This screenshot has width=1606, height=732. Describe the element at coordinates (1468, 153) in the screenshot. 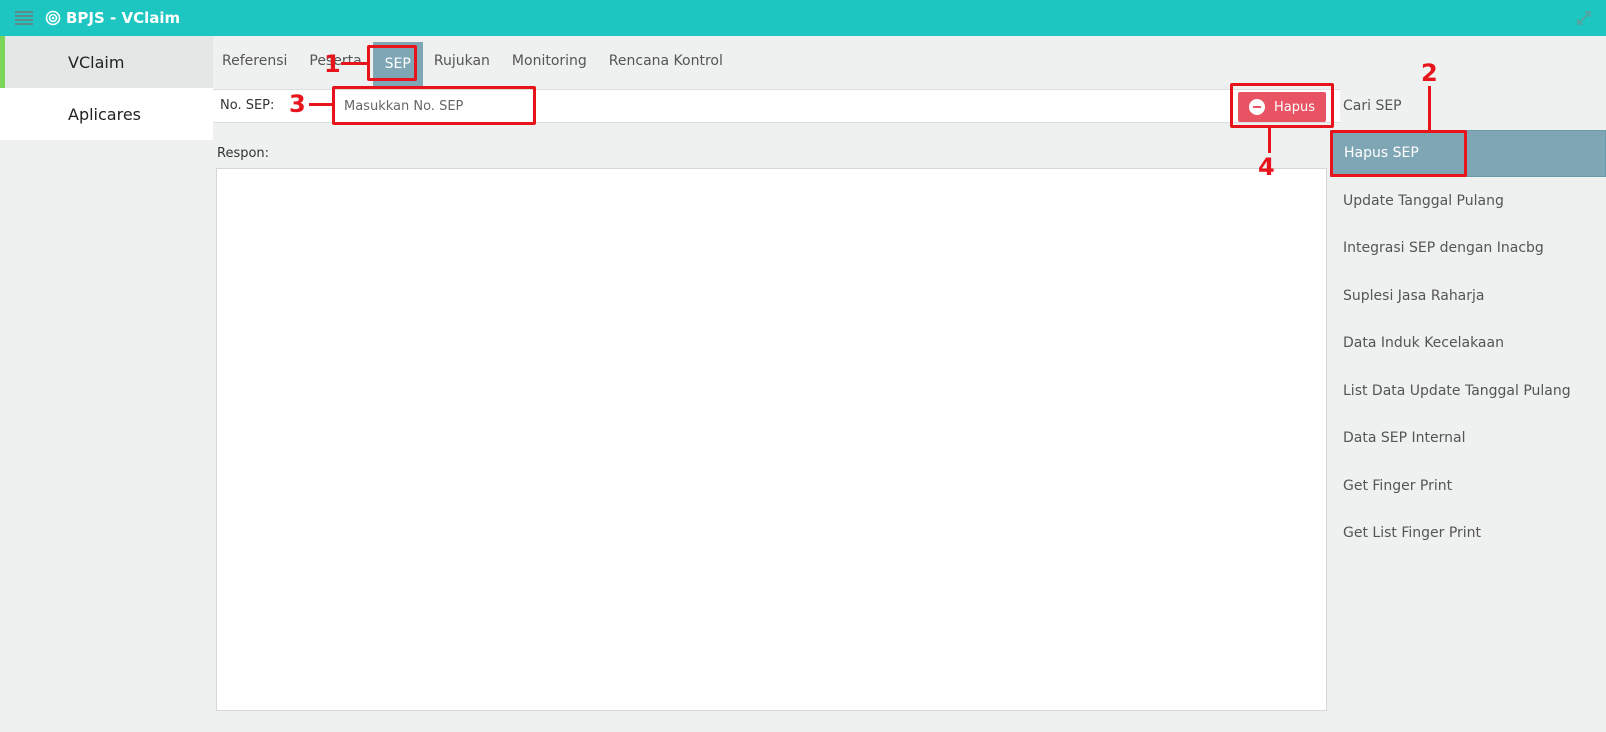

I see `submenu-item-hapus-sep: Hapus SEP` at that location.